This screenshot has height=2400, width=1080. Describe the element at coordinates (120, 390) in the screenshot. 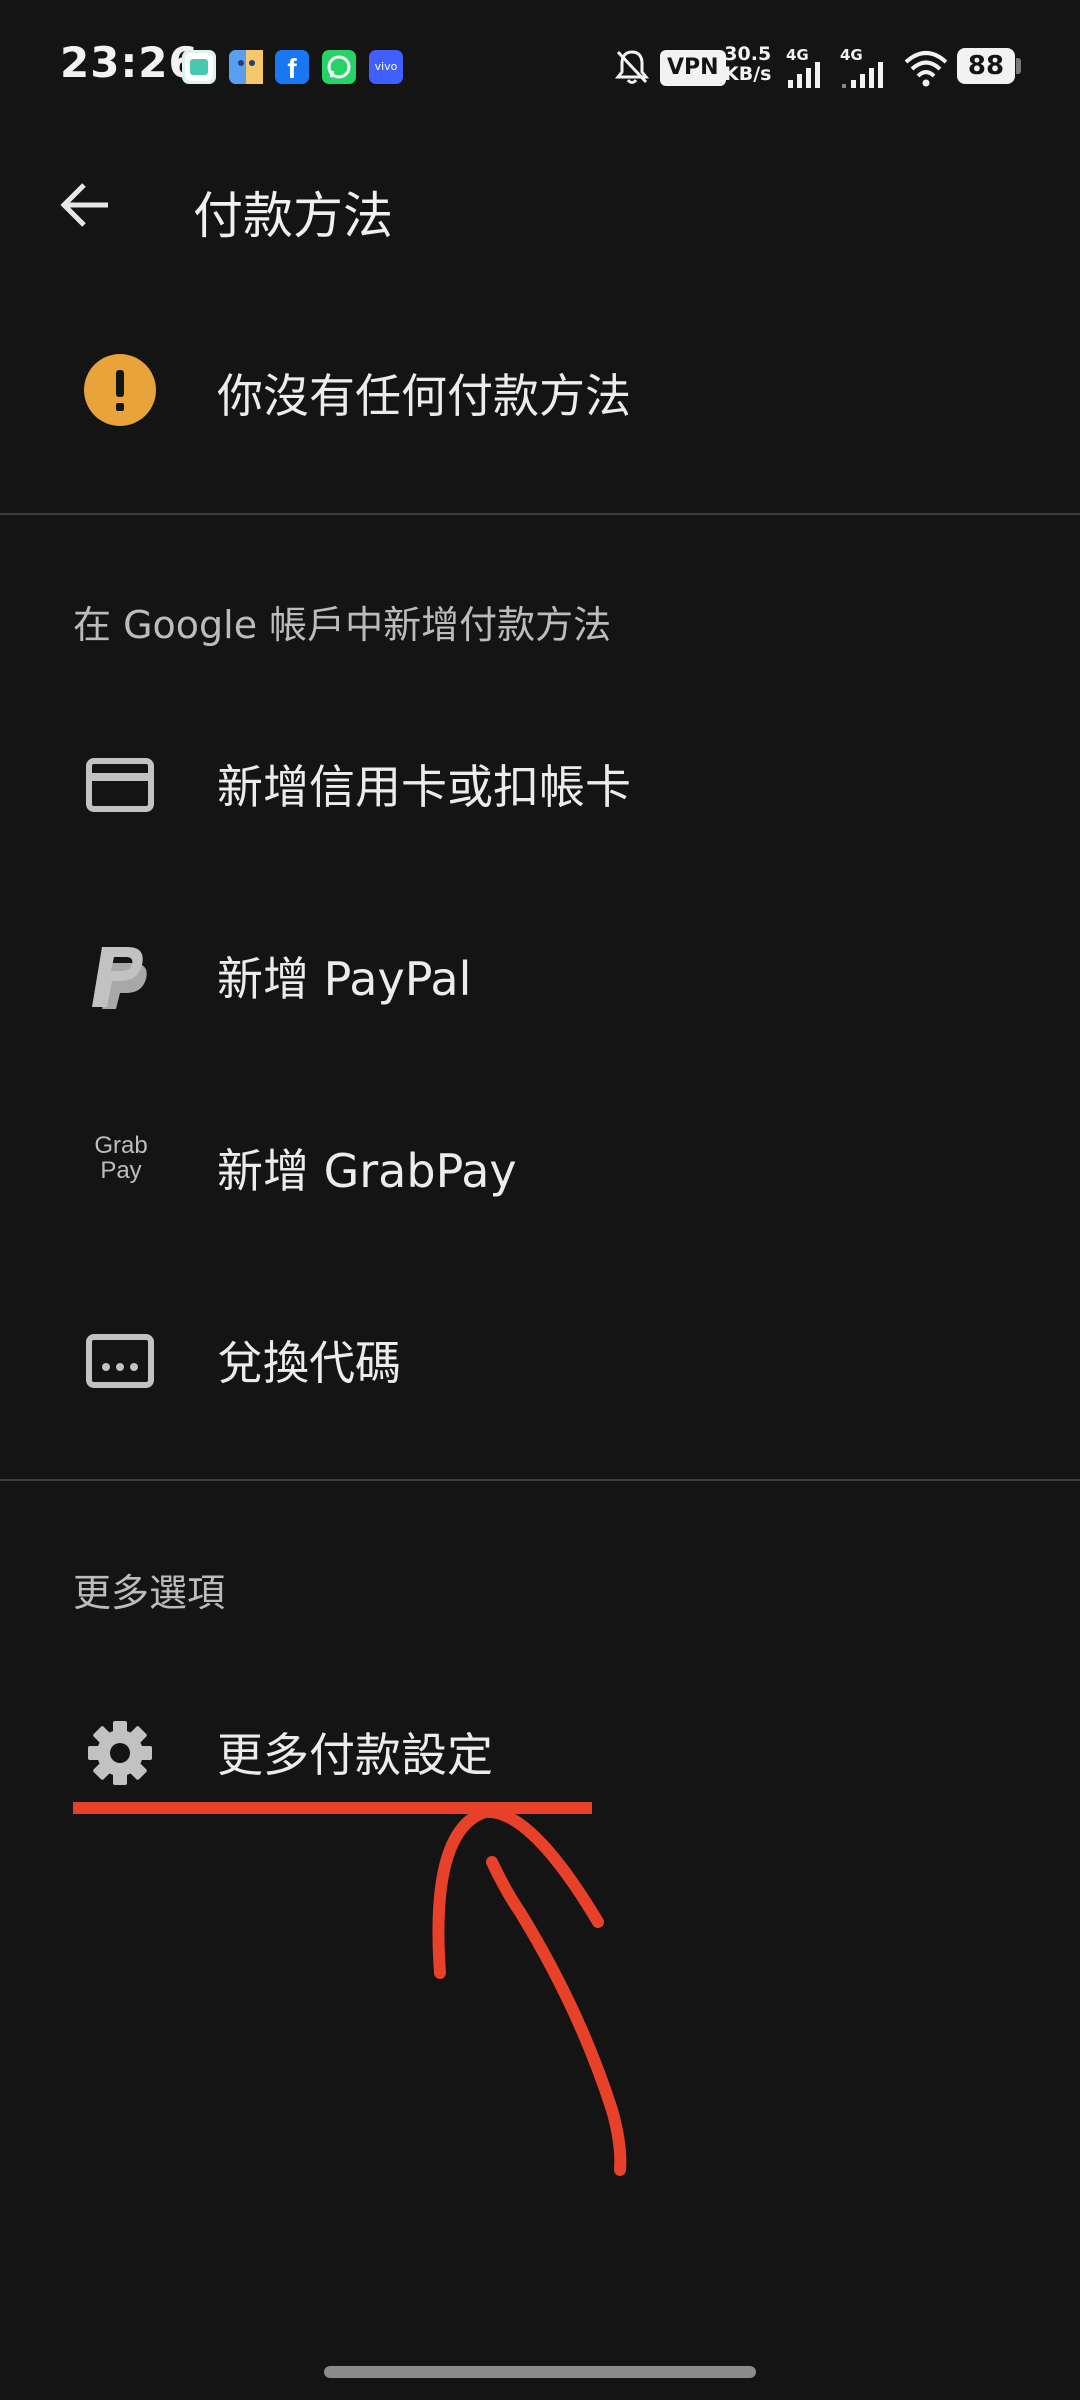

I see `warning-icon` at that location.